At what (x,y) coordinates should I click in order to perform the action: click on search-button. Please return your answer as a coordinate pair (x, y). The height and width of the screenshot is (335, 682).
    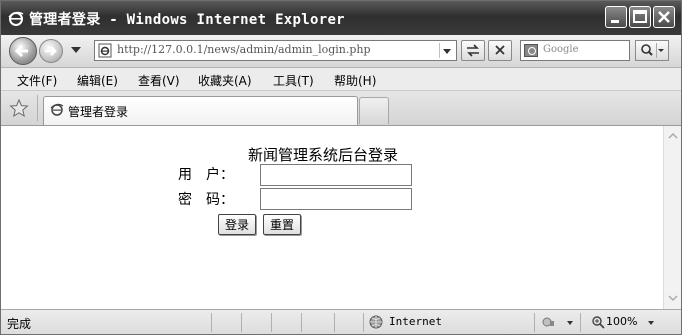
    Looking at the image, I should click on (652, 50).